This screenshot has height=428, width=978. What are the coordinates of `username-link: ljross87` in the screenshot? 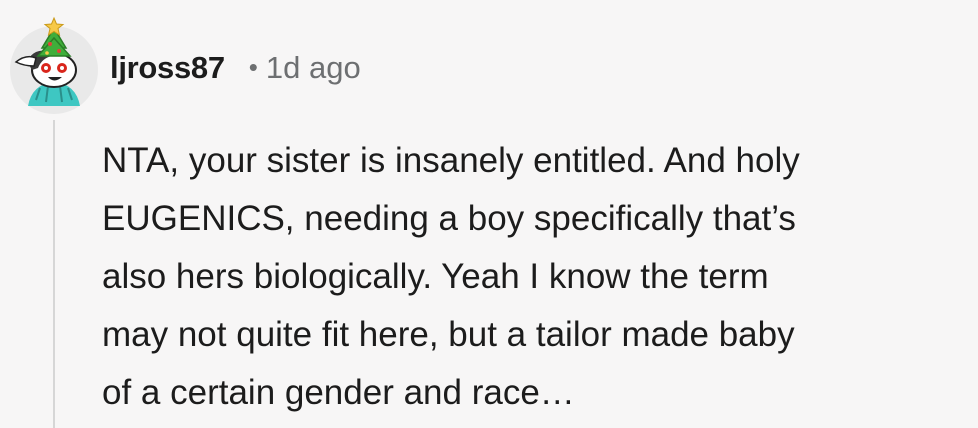 It's located at (167, 68).